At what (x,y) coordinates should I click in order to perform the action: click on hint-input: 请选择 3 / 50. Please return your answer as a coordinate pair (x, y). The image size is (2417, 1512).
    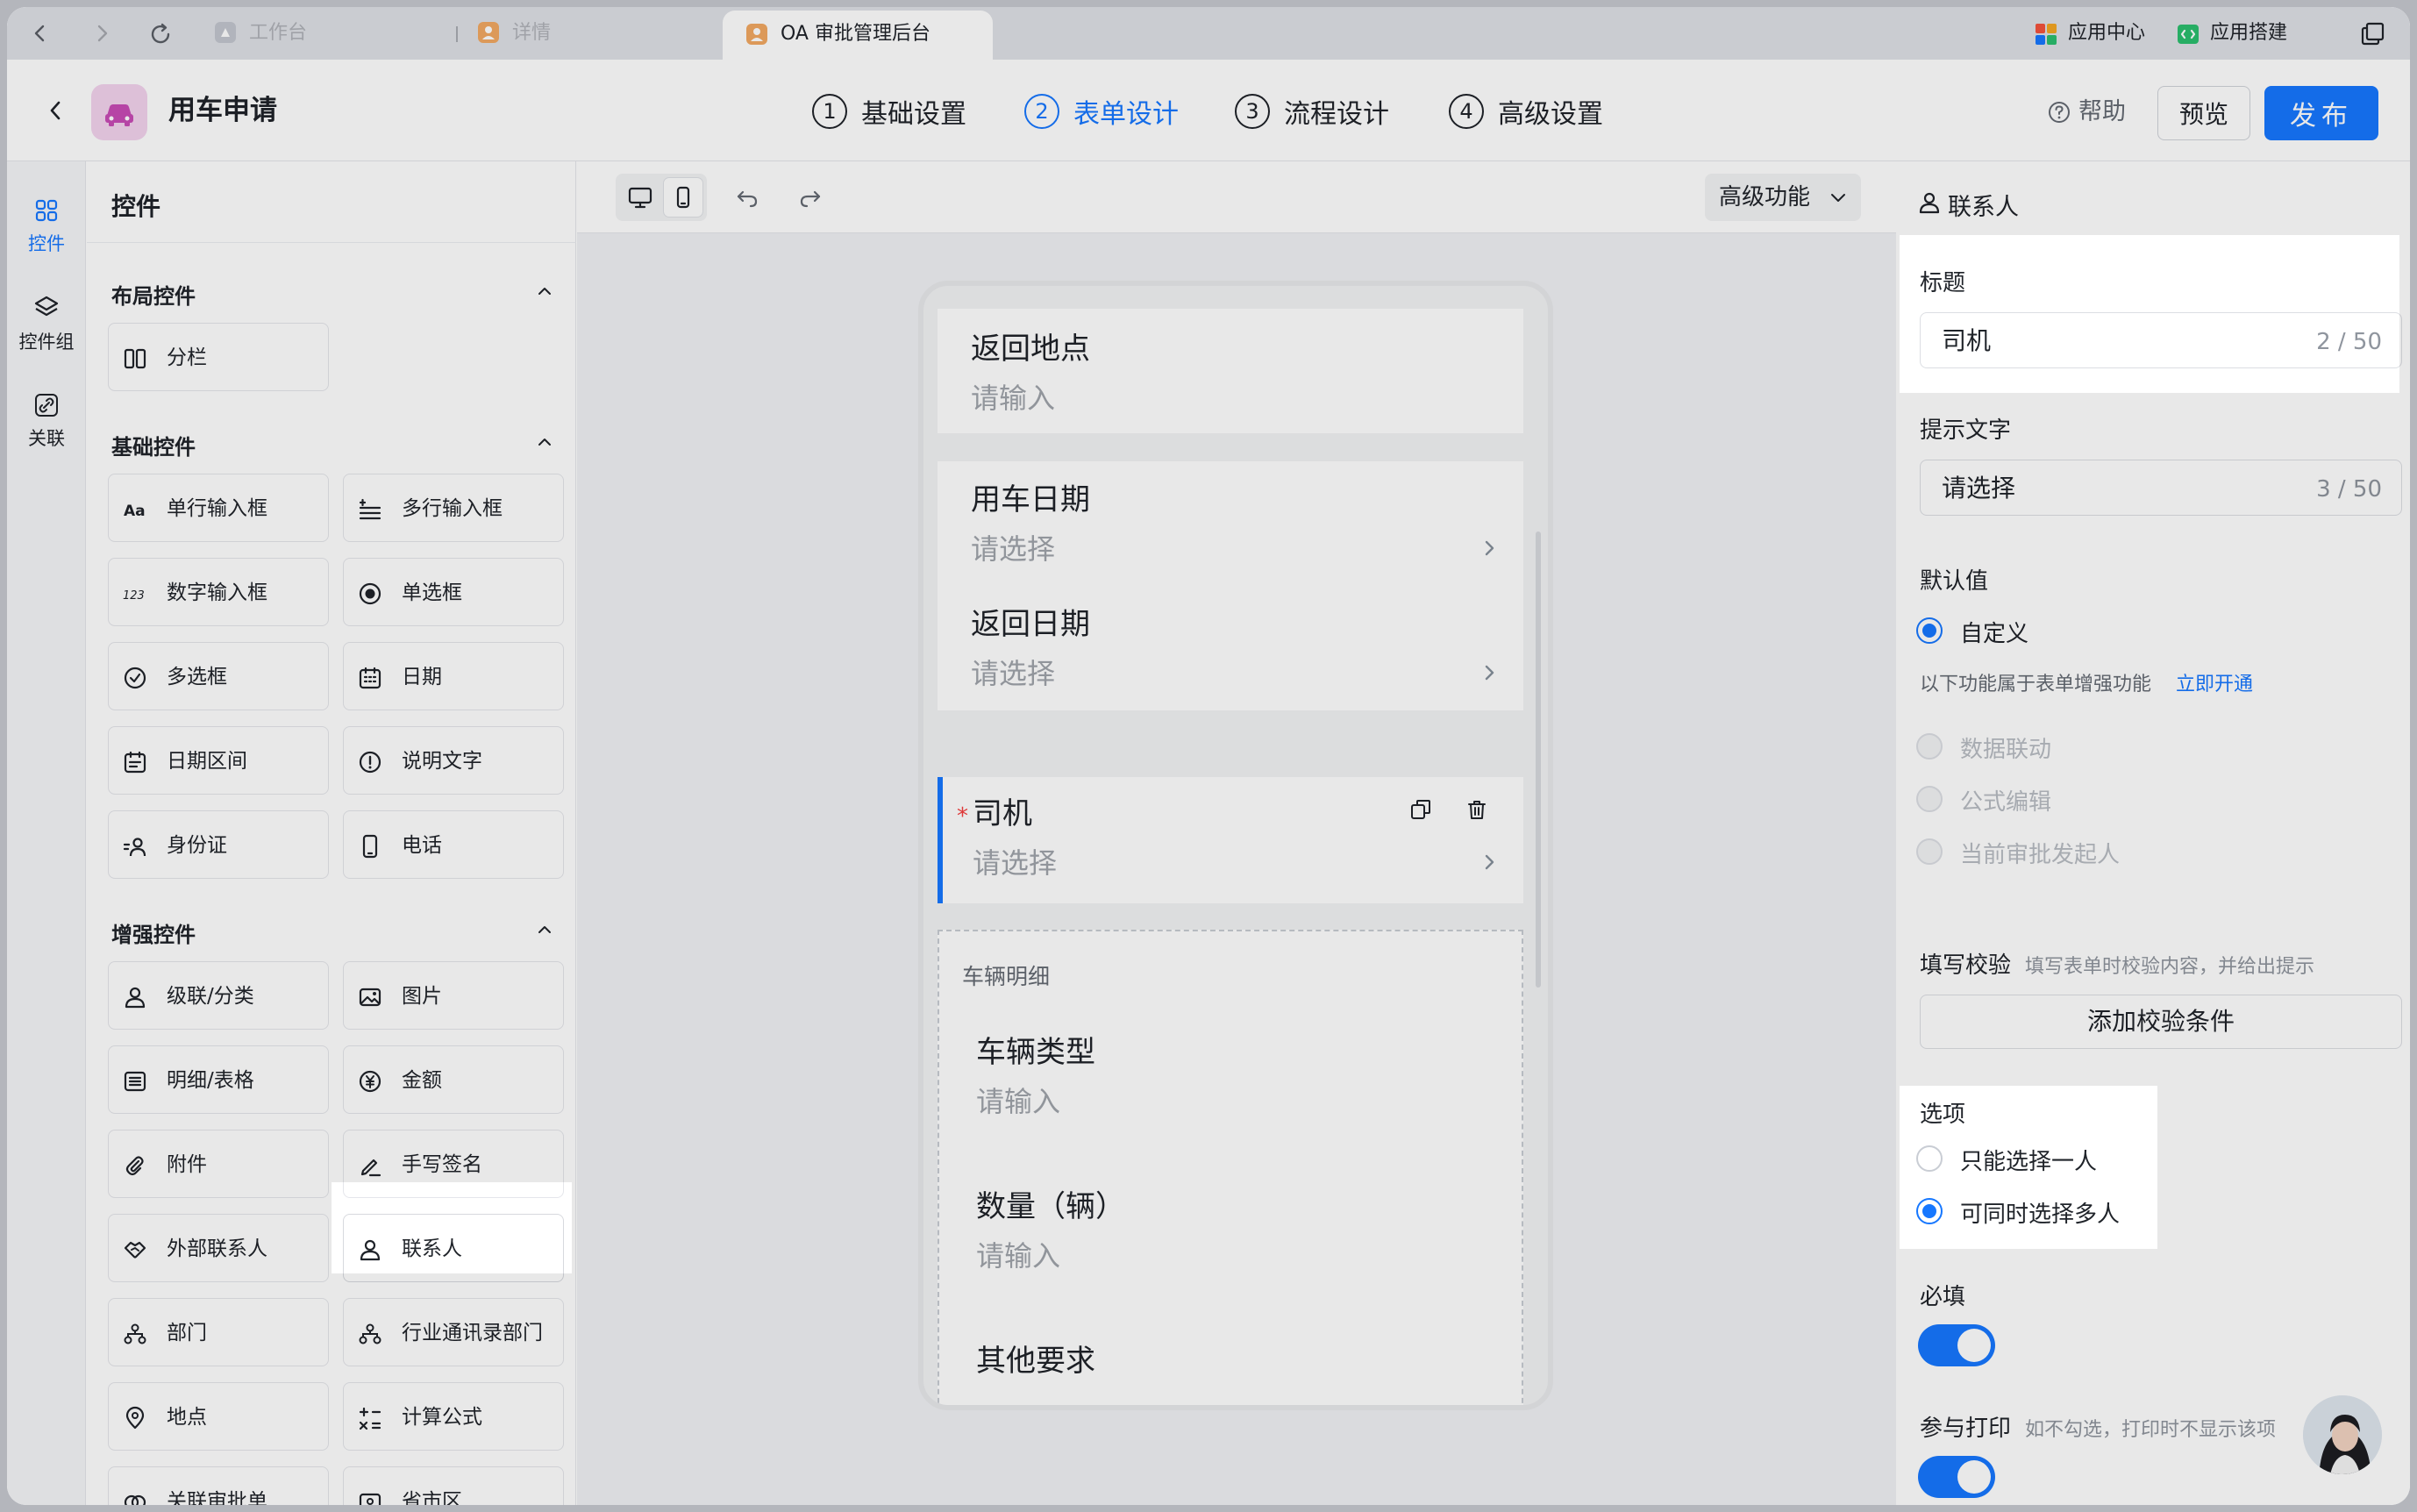
    Looking at the image, I should click on (2161, 488).